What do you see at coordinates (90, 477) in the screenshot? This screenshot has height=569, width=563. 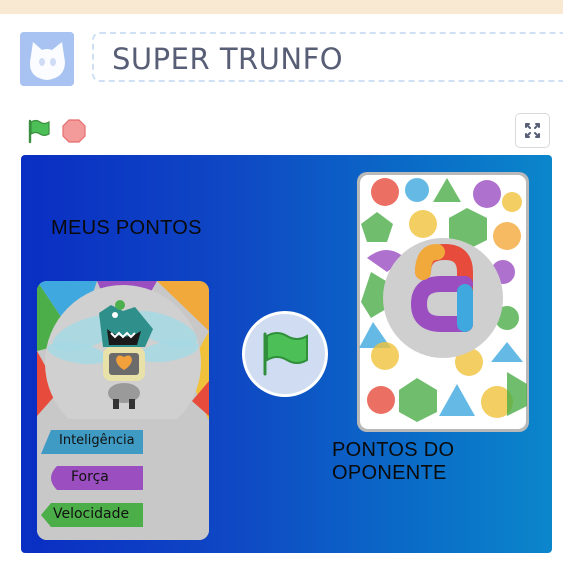 I see `stat-label: Força` at bounding box center [90, 477].